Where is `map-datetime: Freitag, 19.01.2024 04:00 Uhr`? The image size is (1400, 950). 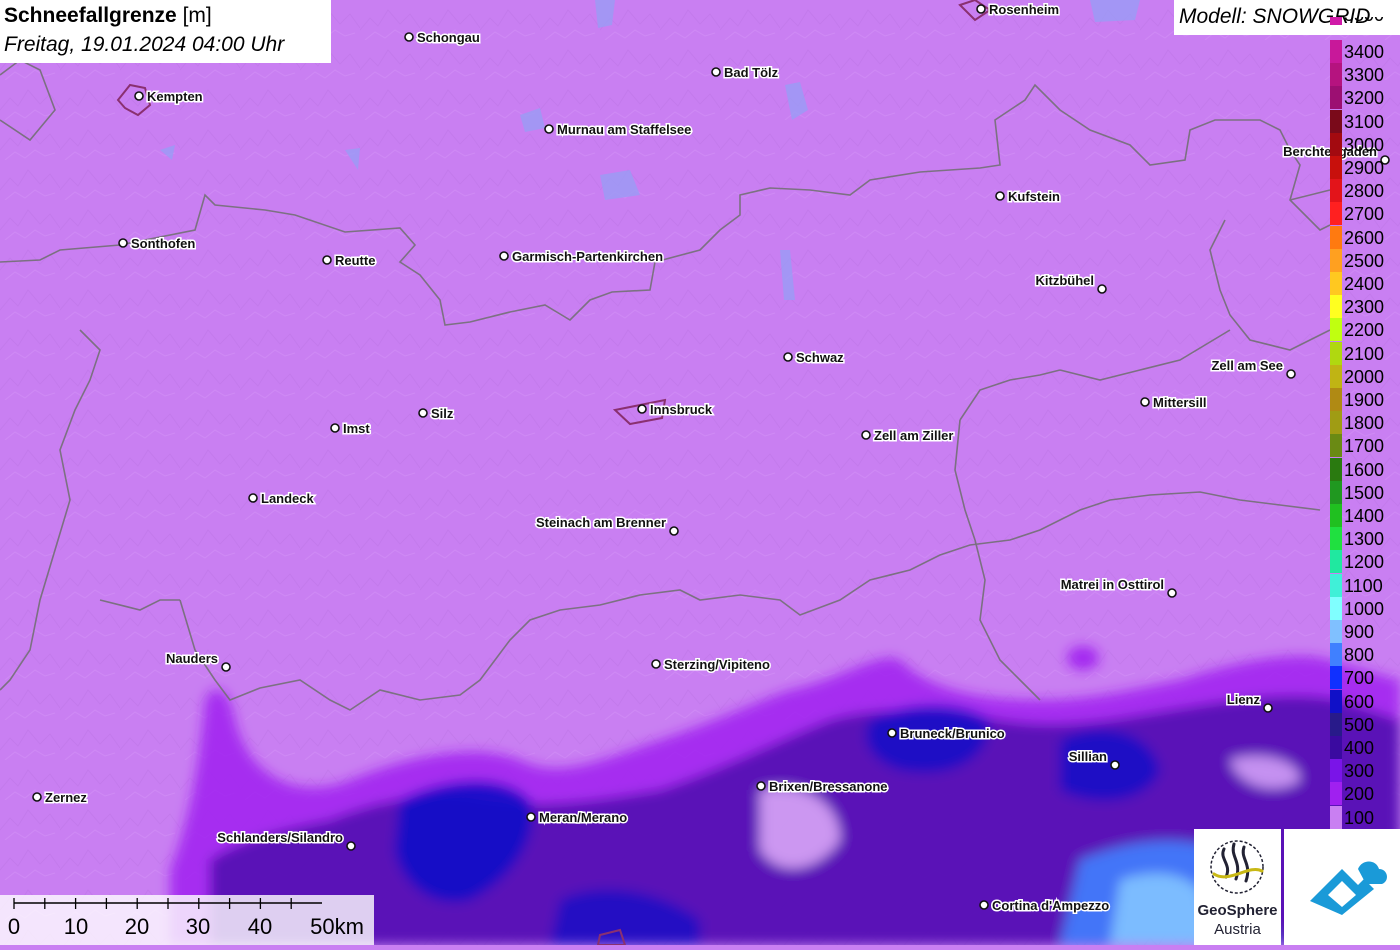
map-datetime: Freitag, 19.01.2024 04:00 Uhr is located at coordinates (144, 44).